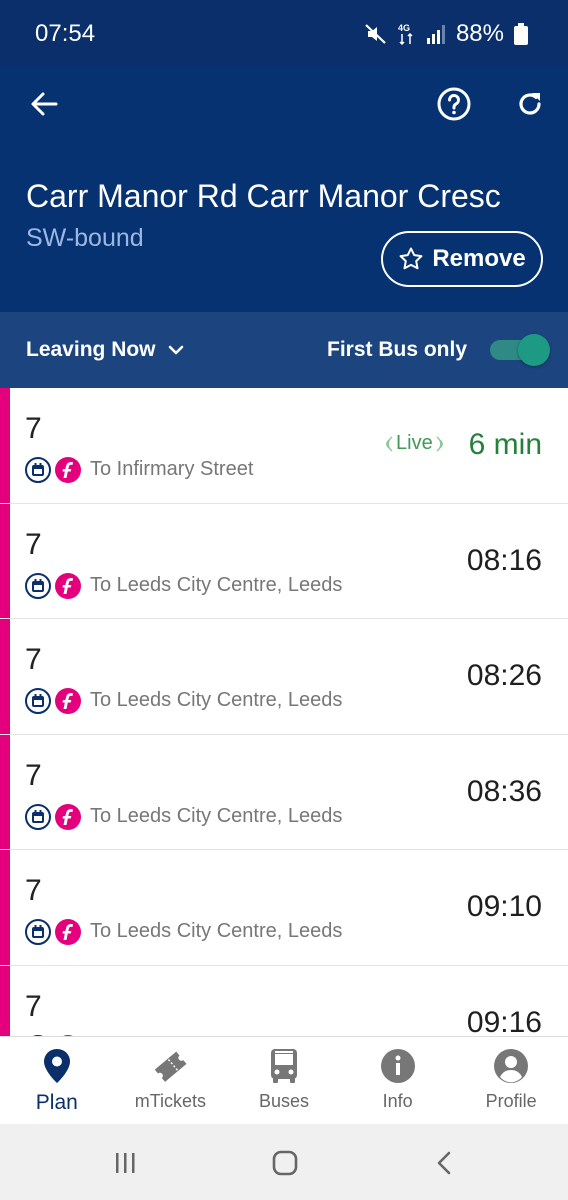  I want to click on departure-row: 7 To Leeds City Centre, Leeds 08:36, so click(284, 792).